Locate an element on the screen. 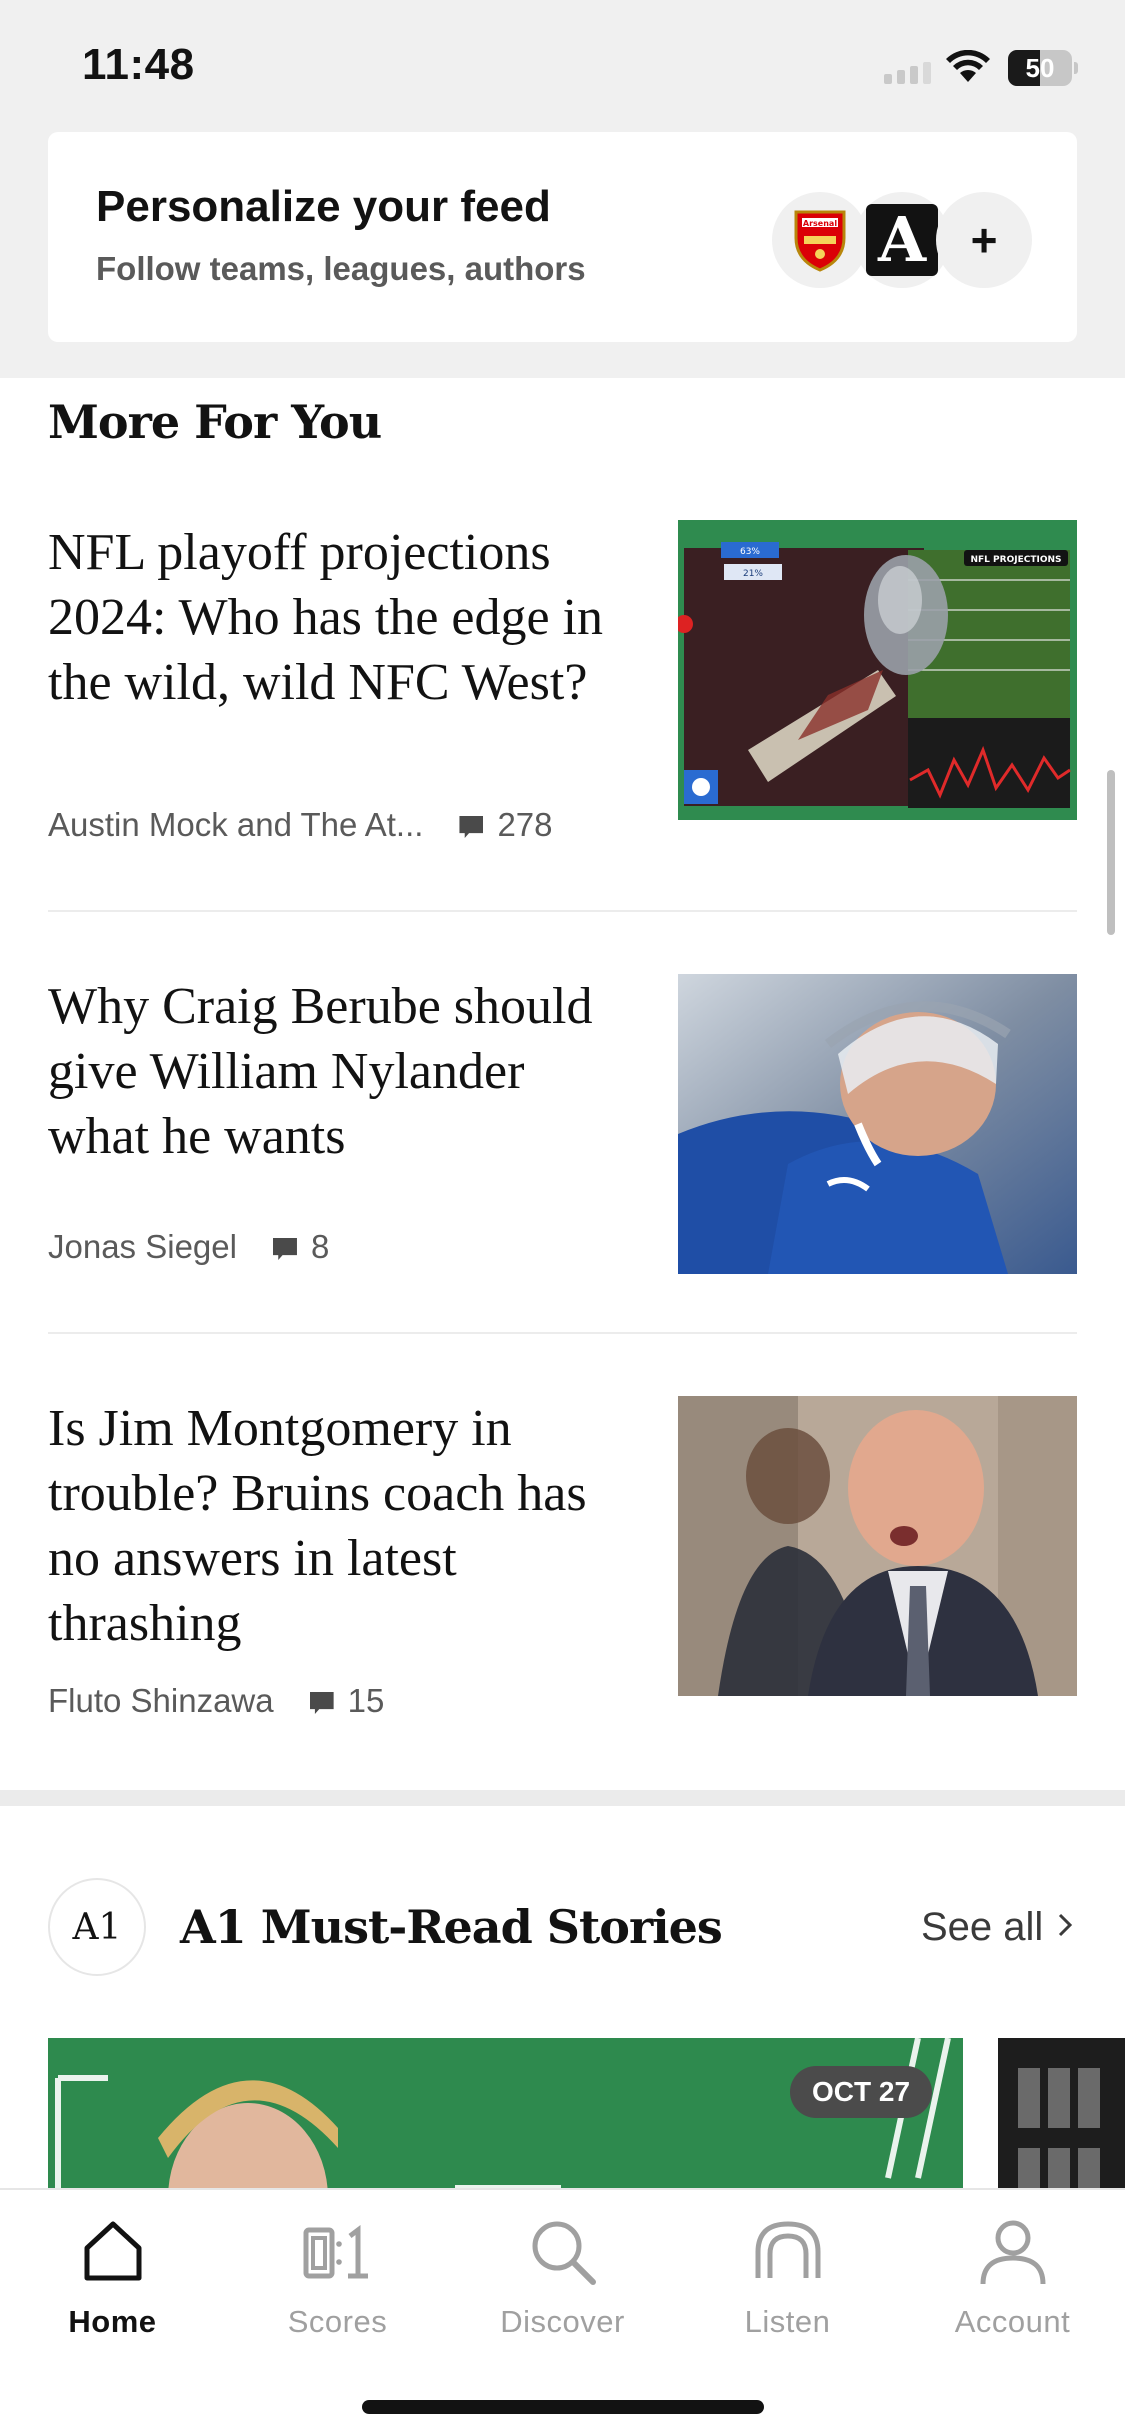 This screenshot has height=2436, width=1125. article-image-nfl-projections: 63% 21% NFL PROJECTIONS is located at coordinates (877, 670).